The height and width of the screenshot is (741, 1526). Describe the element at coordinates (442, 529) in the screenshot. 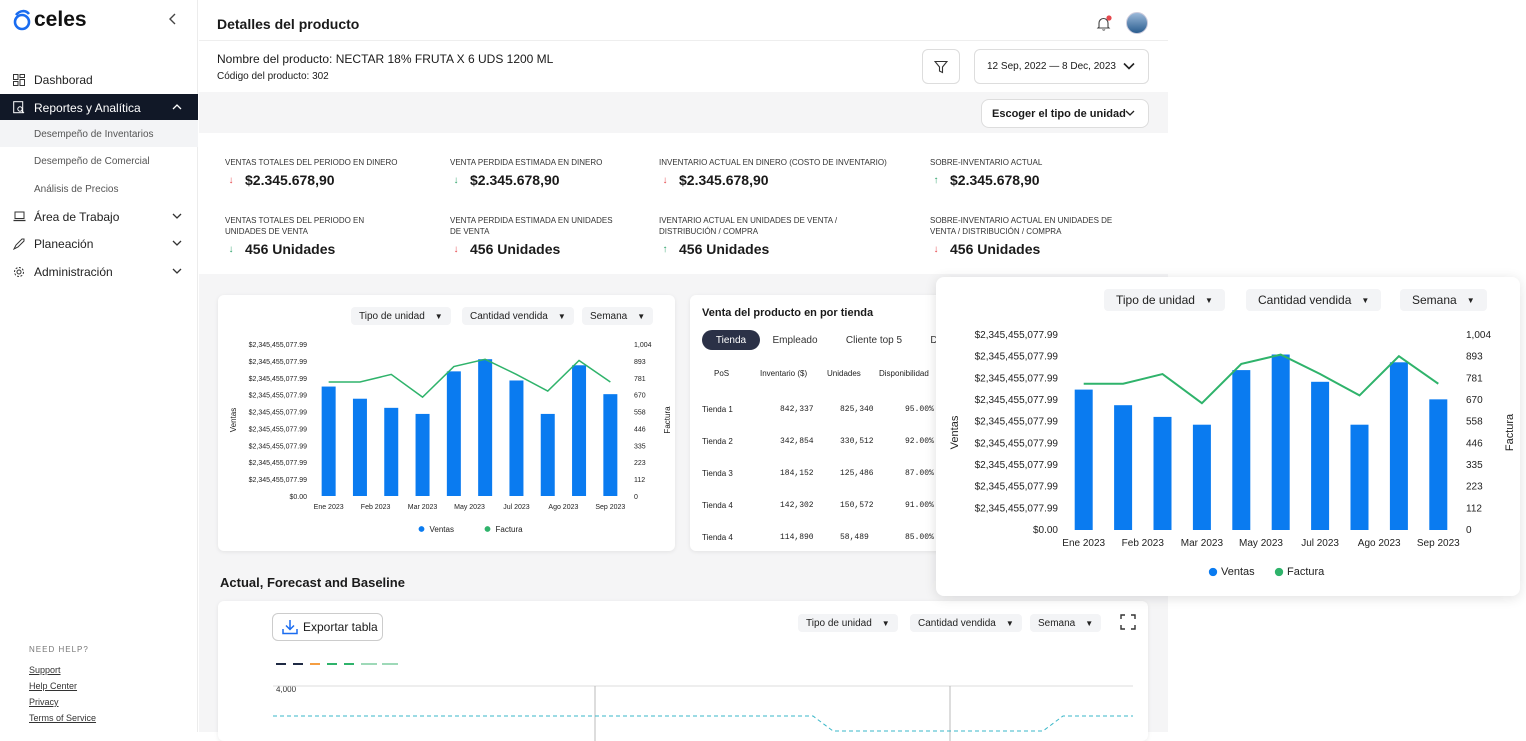

I see `legend-ventas: Ventas` at that location.